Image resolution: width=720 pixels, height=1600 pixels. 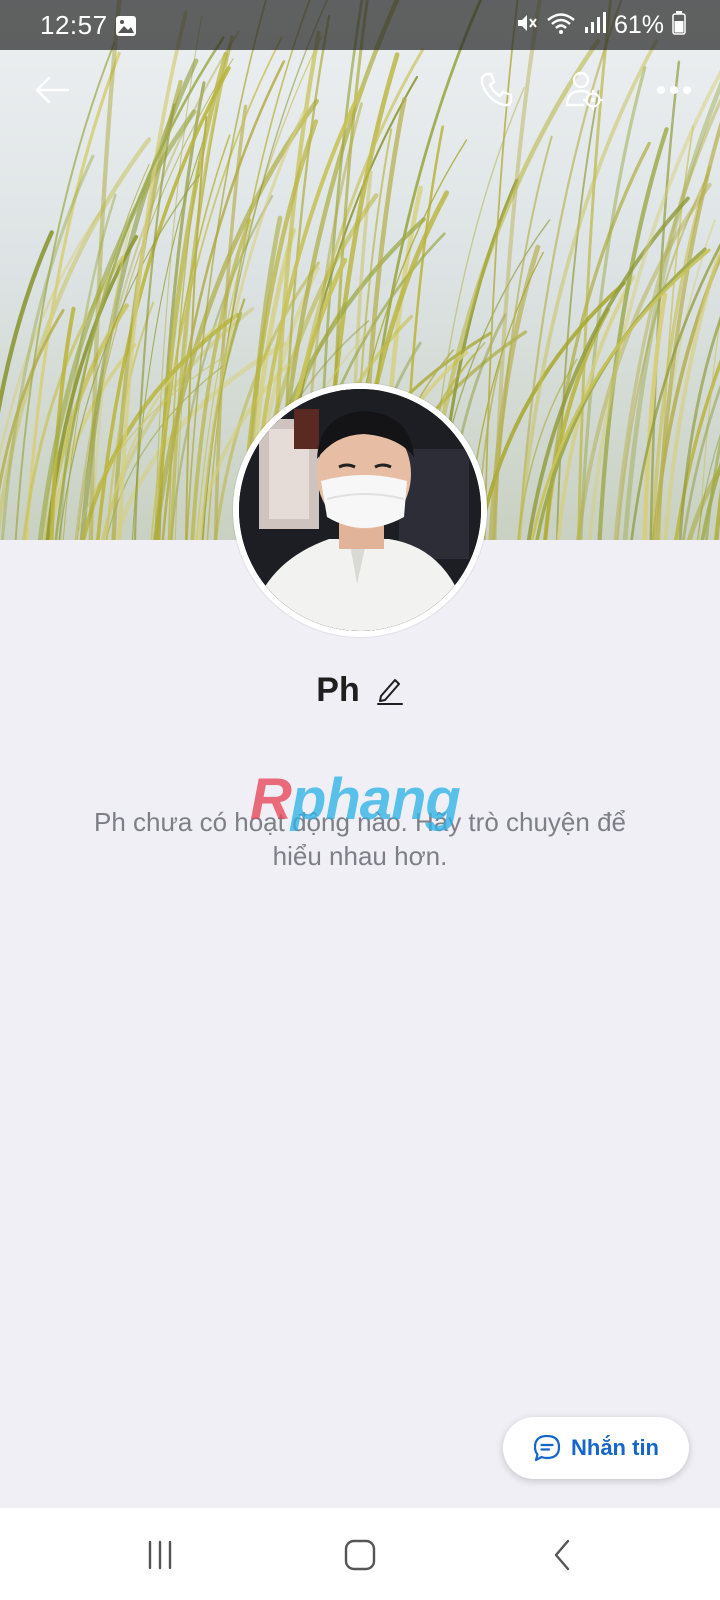 I want to click on user-settings-button, so click(x=584, y=90).